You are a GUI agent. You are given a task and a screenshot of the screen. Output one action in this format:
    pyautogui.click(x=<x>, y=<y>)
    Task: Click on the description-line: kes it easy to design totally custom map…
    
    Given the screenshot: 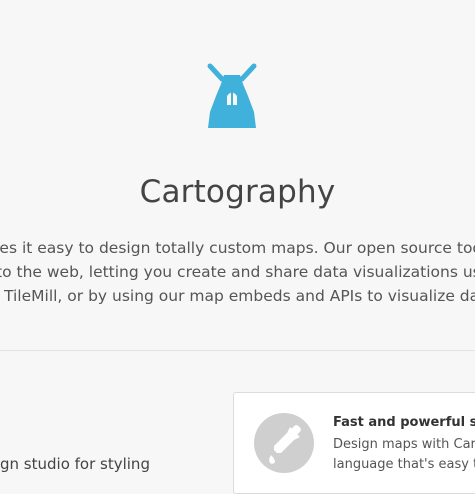 What is the action you would take?
    pyautogui.click(x=237, y=248)
    